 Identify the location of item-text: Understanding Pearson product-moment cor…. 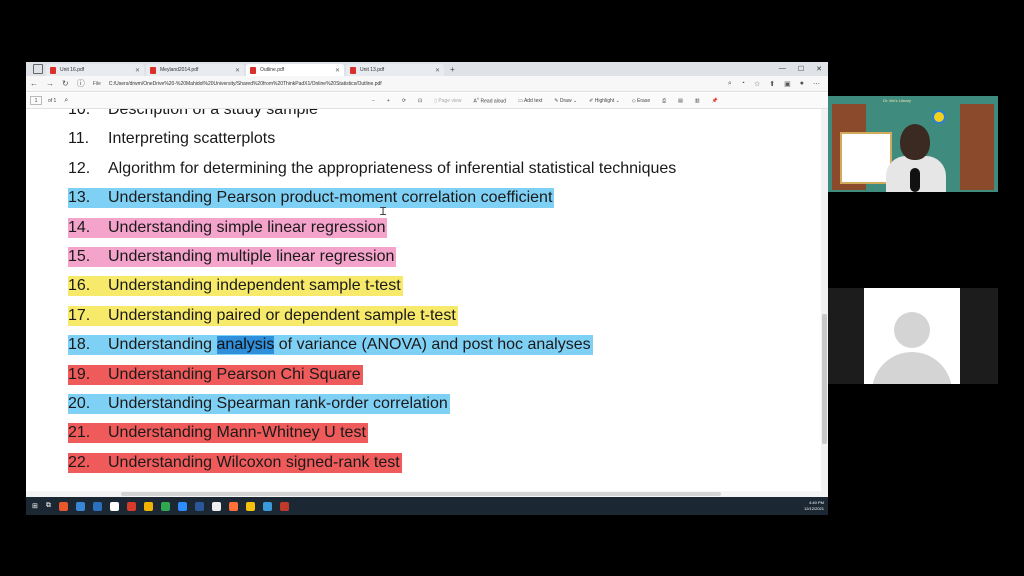
(330, 197).